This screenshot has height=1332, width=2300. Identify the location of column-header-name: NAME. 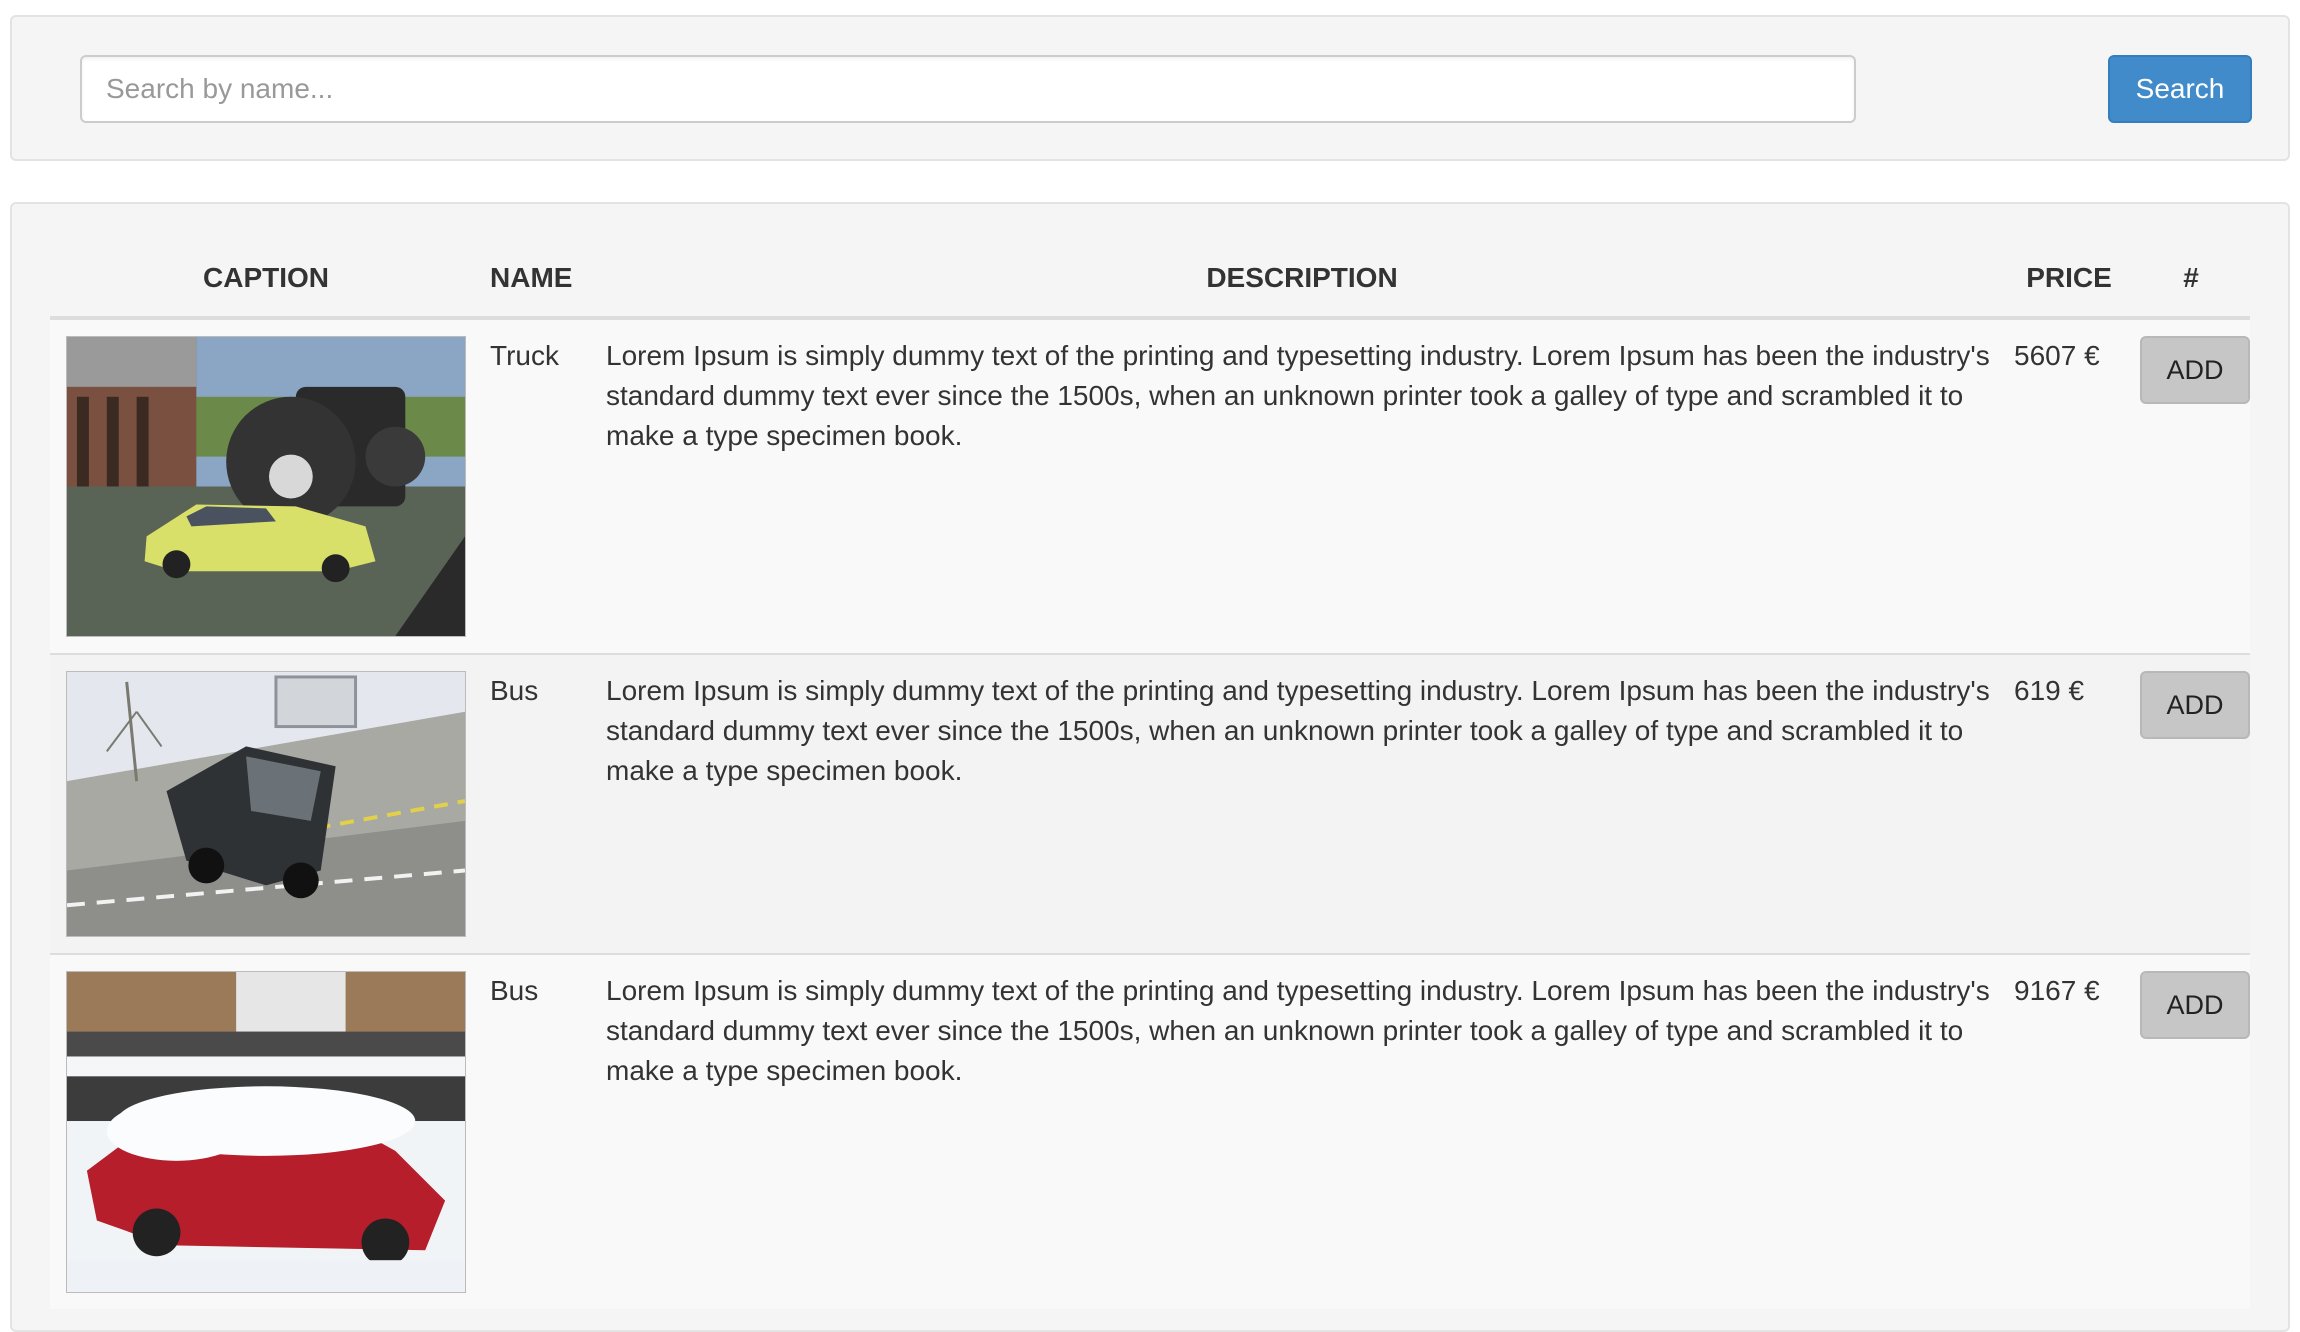
(540, 280).